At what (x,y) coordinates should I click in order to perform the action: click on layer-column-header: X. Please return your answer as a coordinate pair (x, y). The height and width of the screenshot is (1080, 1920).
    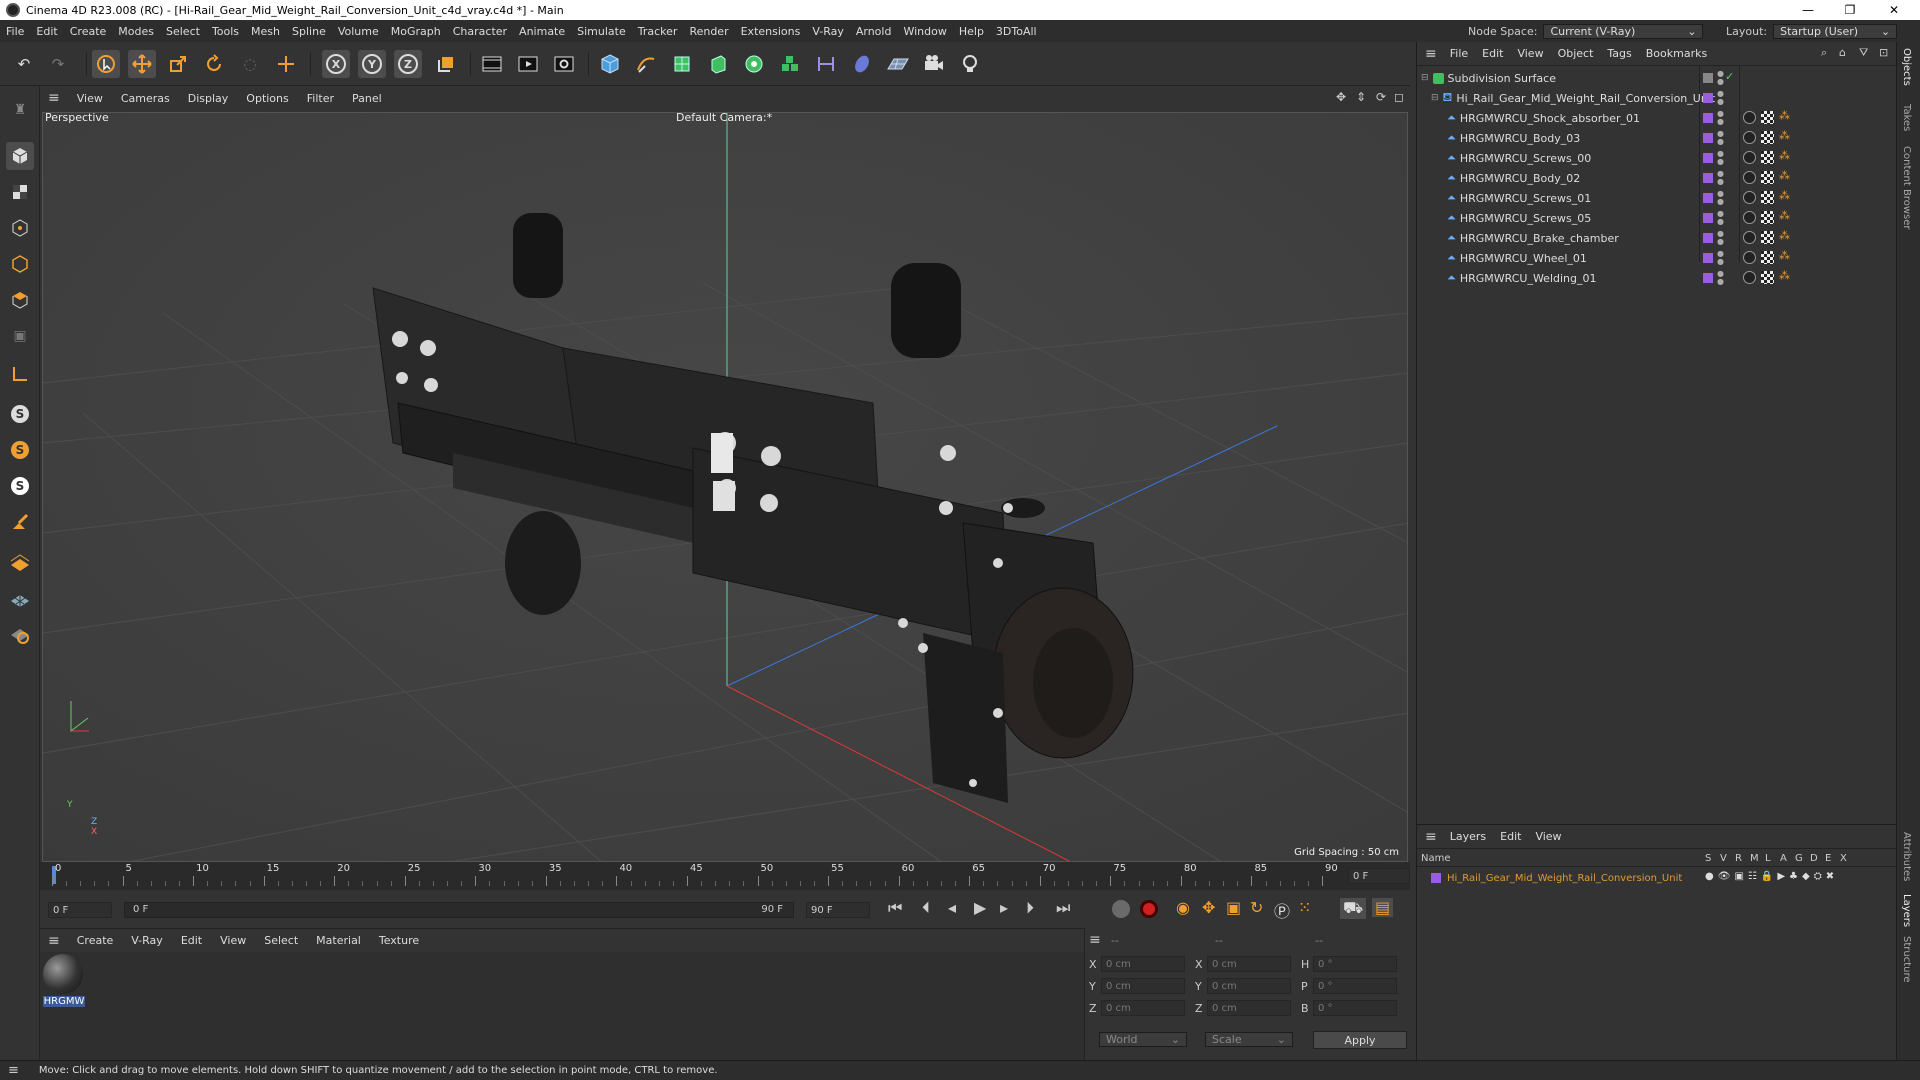
    Looking at the image, I should click on (1843, 858).